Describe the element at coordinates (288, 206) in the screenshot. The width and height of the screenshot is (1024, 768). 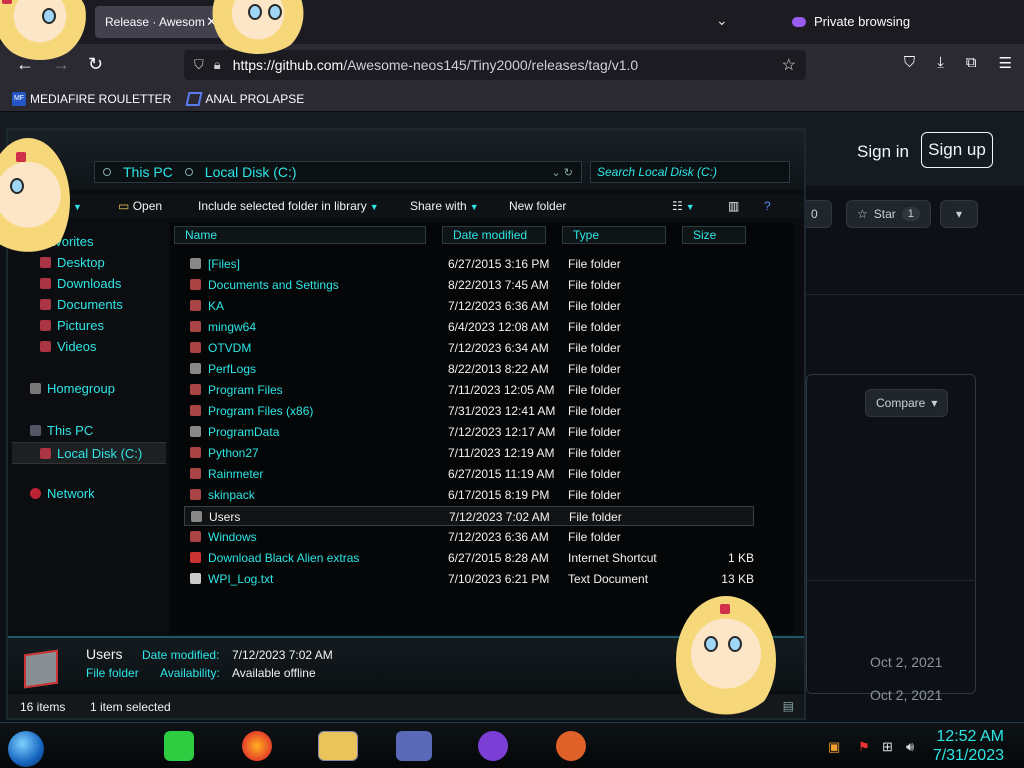
I see `include-library-button: Include selected folder in library ▼` at that location.